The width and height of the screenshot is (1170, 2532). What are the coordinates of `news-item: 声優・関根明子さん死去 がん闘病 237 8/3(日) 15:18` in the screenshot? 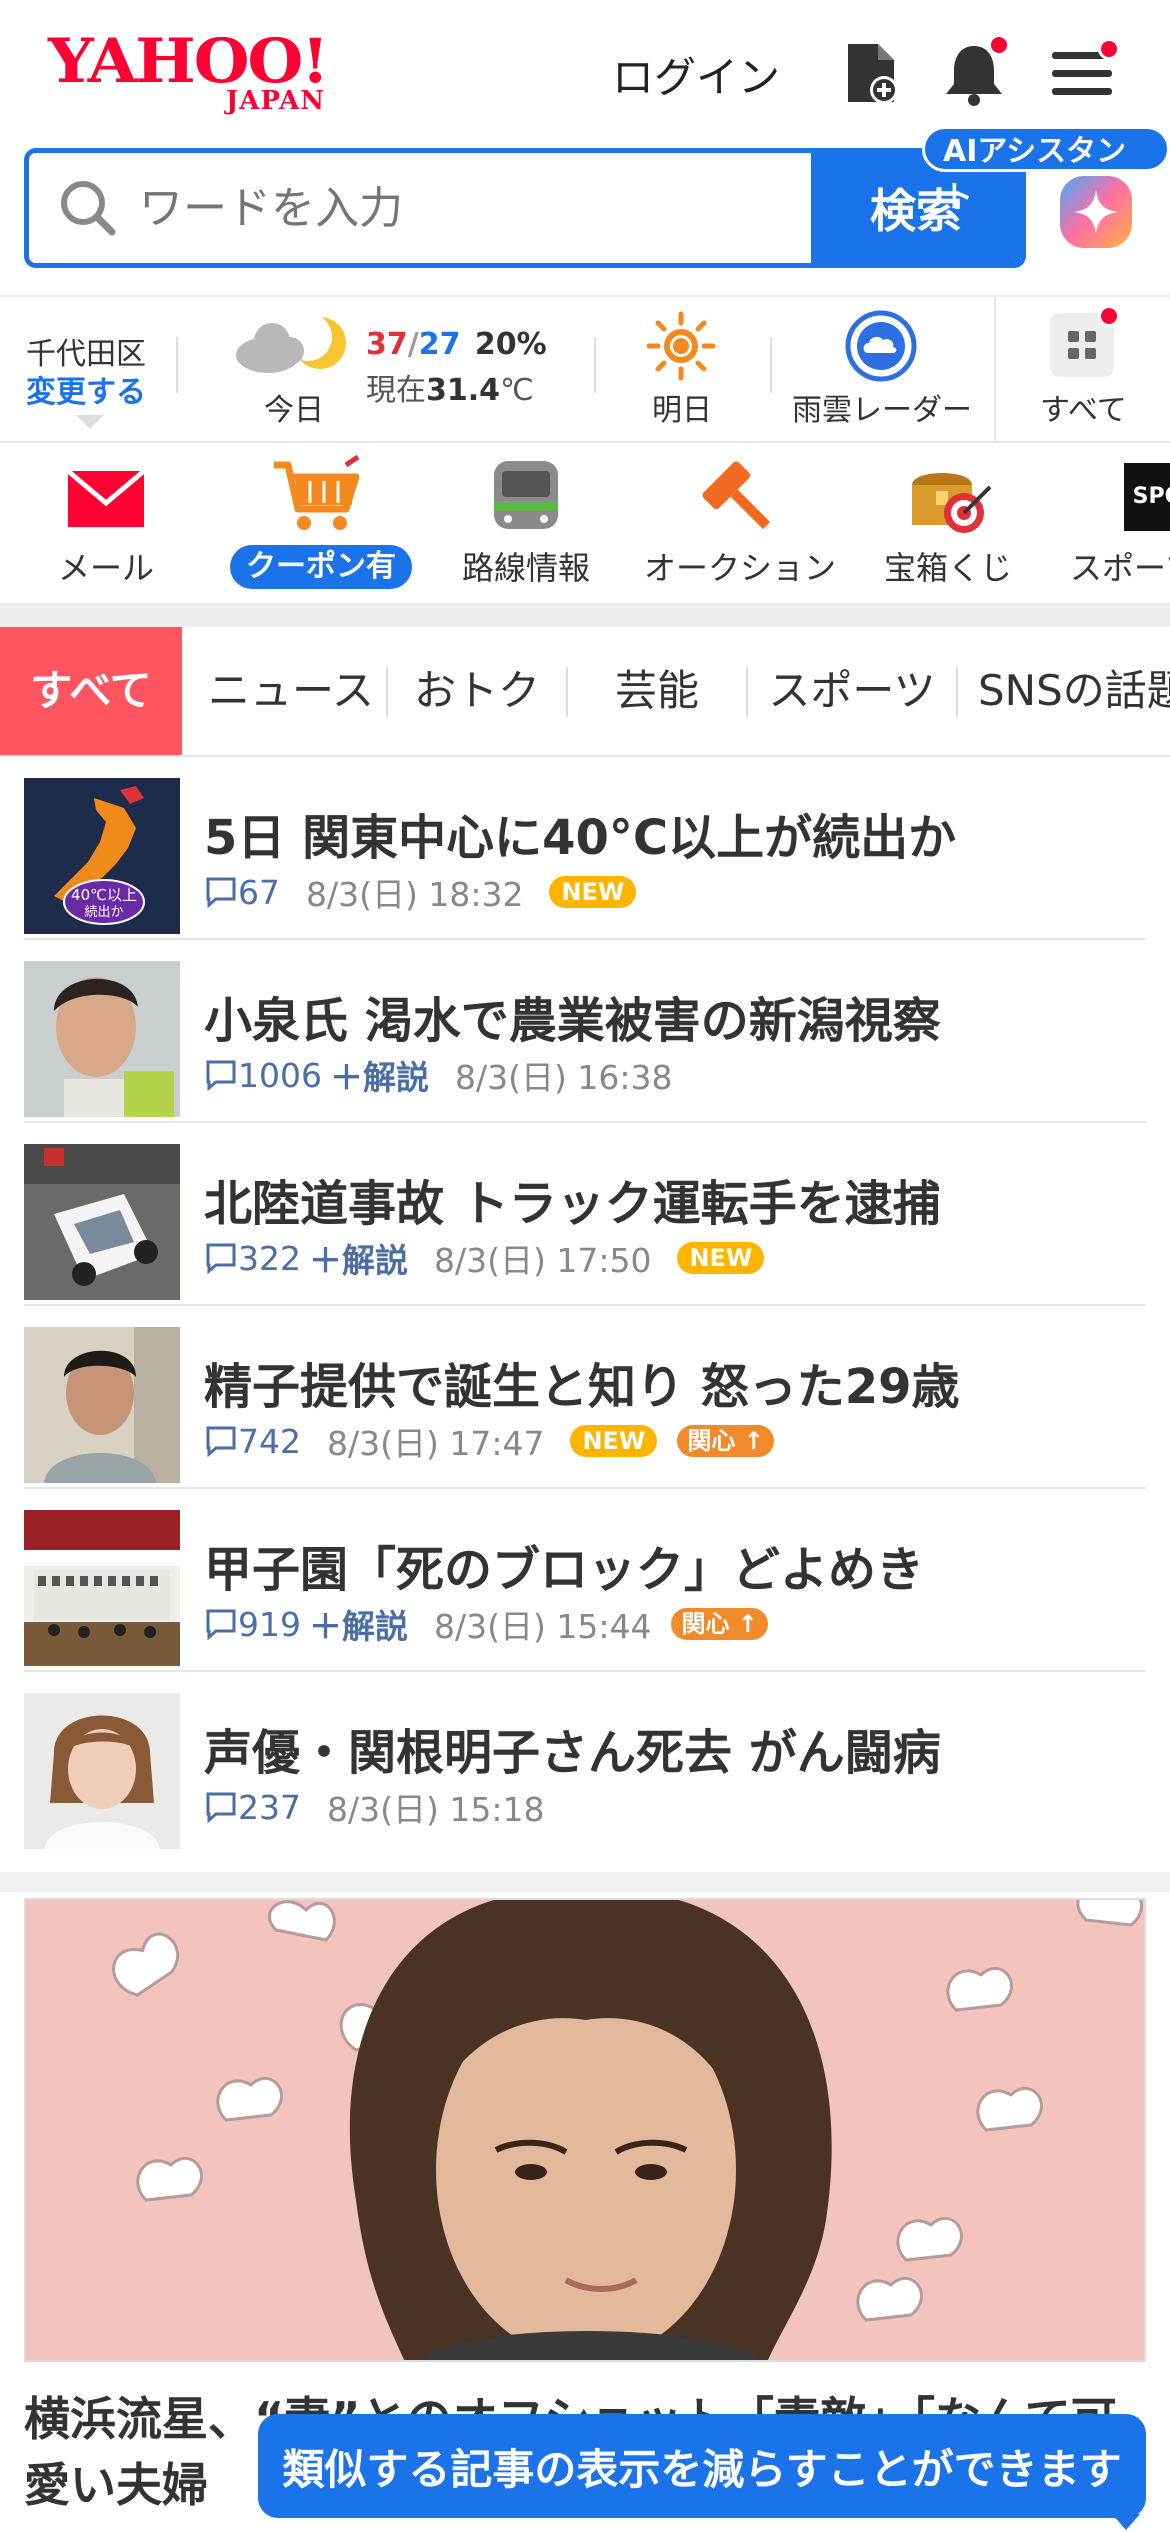 It's located at (585, 1764).